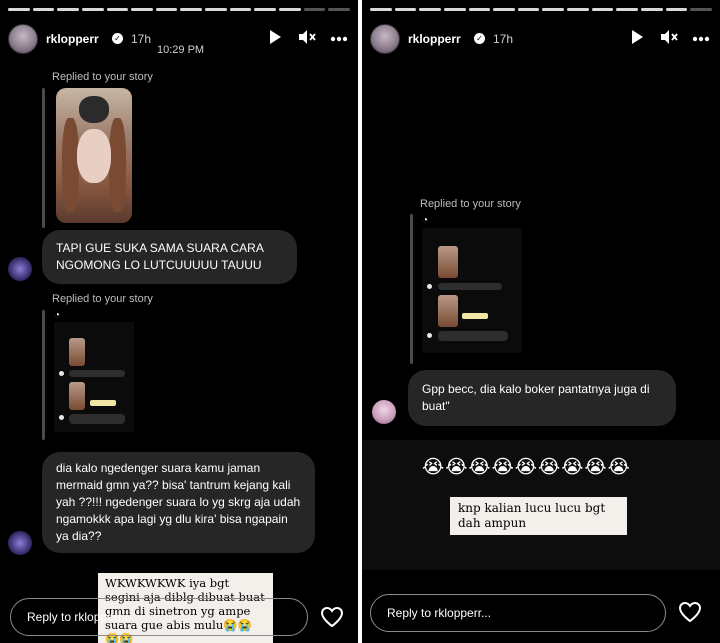  What do you see at coordinates (526, 467) in the screenshot?
I see `emoji-row: 😭😭😭😭😭😭😭😭😭` at bounding box center [526, 467].